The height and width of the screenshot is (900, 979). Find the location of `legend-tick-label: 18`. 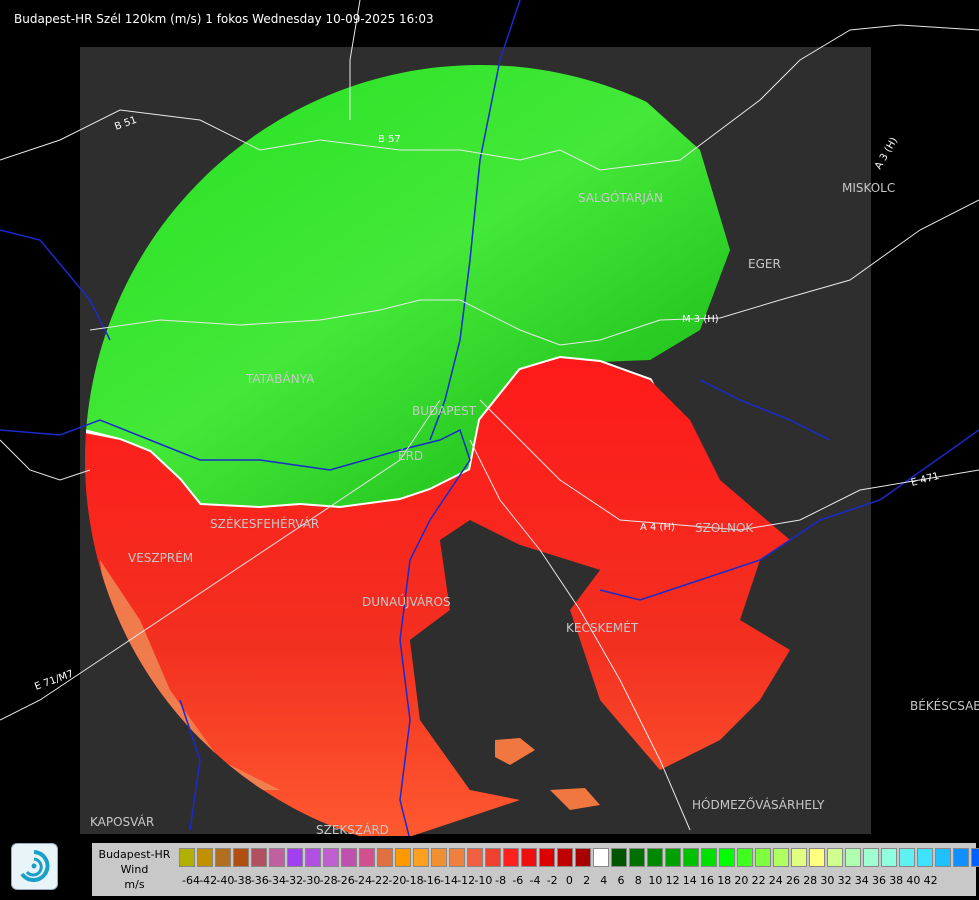

legend-tick-label: 18 is located at coordinates (724, 880).